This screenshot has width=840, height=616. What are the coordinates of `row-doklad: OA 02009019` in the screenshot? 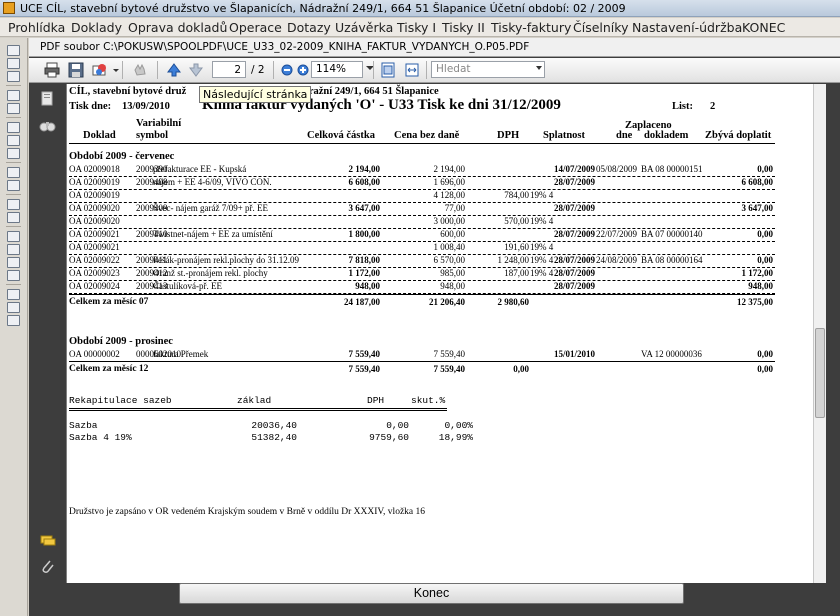 It's located at (94, 195).